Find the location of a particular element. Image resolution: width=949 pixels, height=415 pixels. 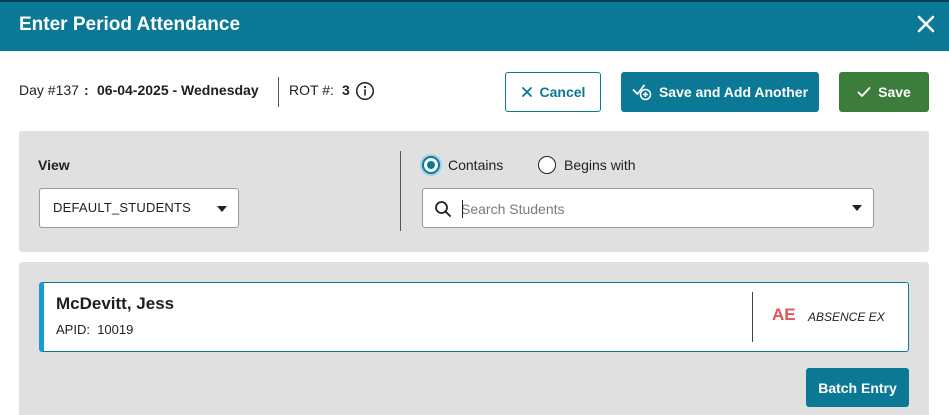

view-select: DEFAULT_STUDENTS is located at coordinates (139, 208).